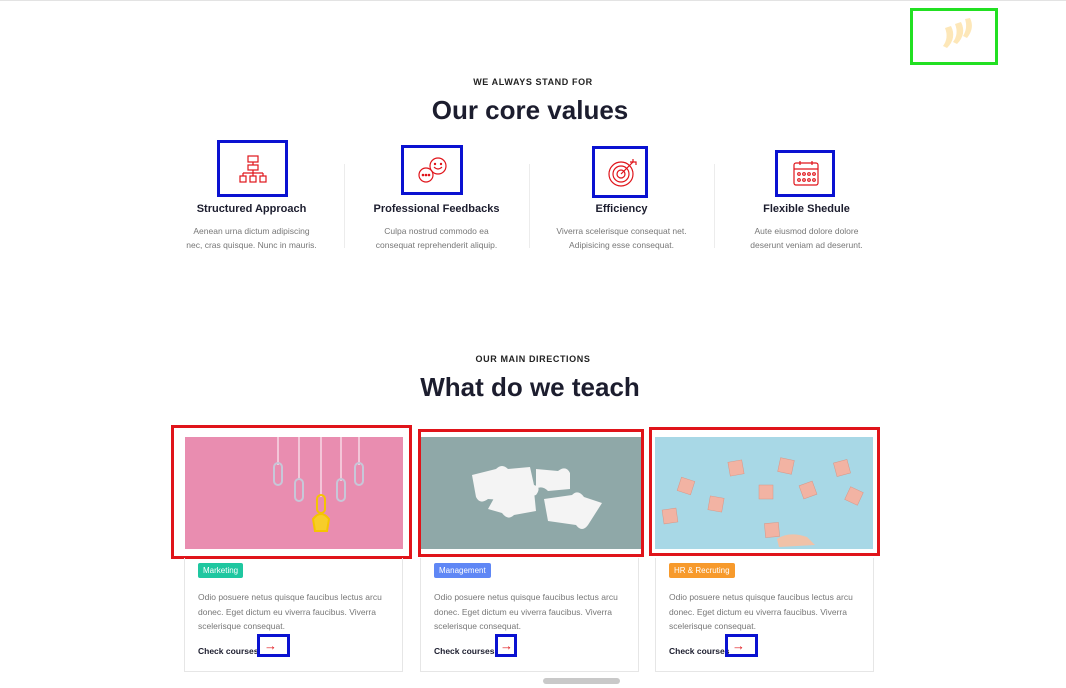 The height and width of the screenshot is (688, 1066). I want to click on value-title: Efficiency, so click(621, 209).